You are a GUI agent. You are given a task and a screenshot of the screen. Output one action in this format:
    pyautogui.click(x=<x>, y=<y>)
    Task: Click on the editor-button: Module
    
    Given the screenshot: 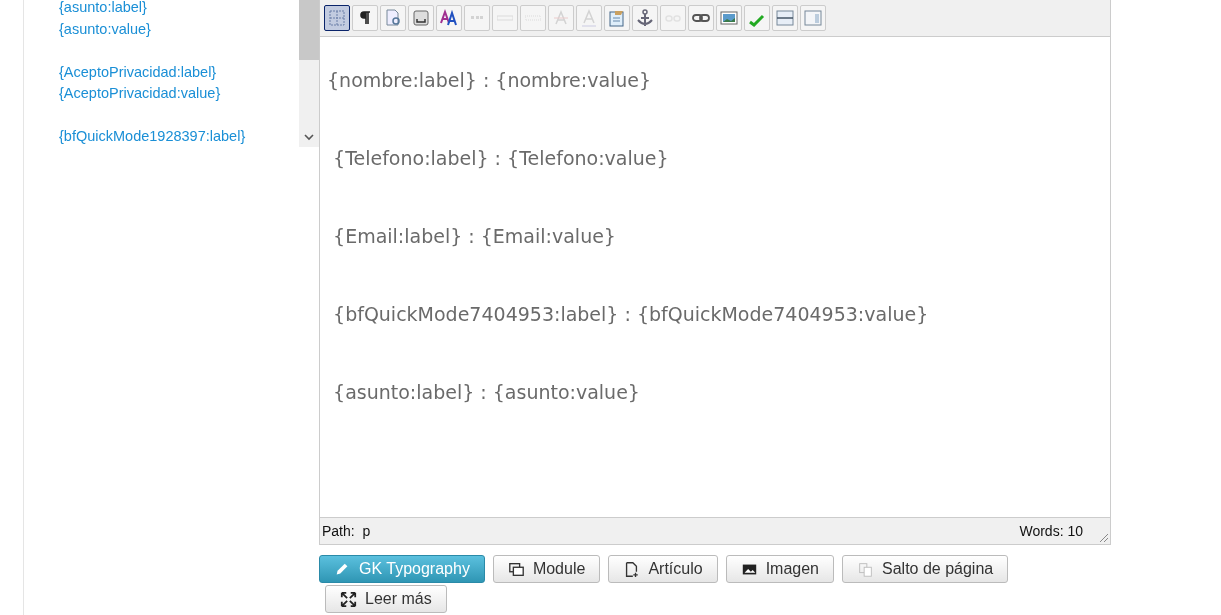 What is the action you would take?
    pyautogui.click(x=546, y=569)
    